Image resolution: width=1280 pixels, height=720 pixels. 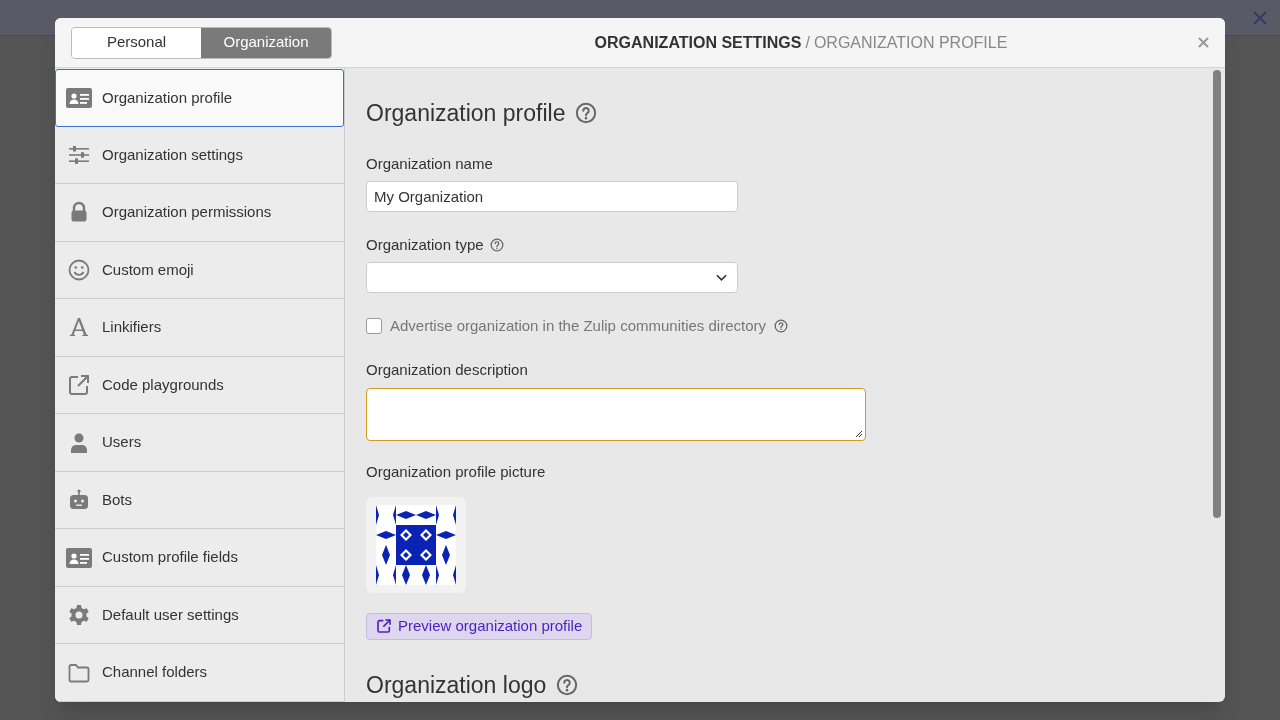 What do you see at coordinates (79, 615) in the screenshot?
I see `settings-icon` at bounding box center [79, 615].